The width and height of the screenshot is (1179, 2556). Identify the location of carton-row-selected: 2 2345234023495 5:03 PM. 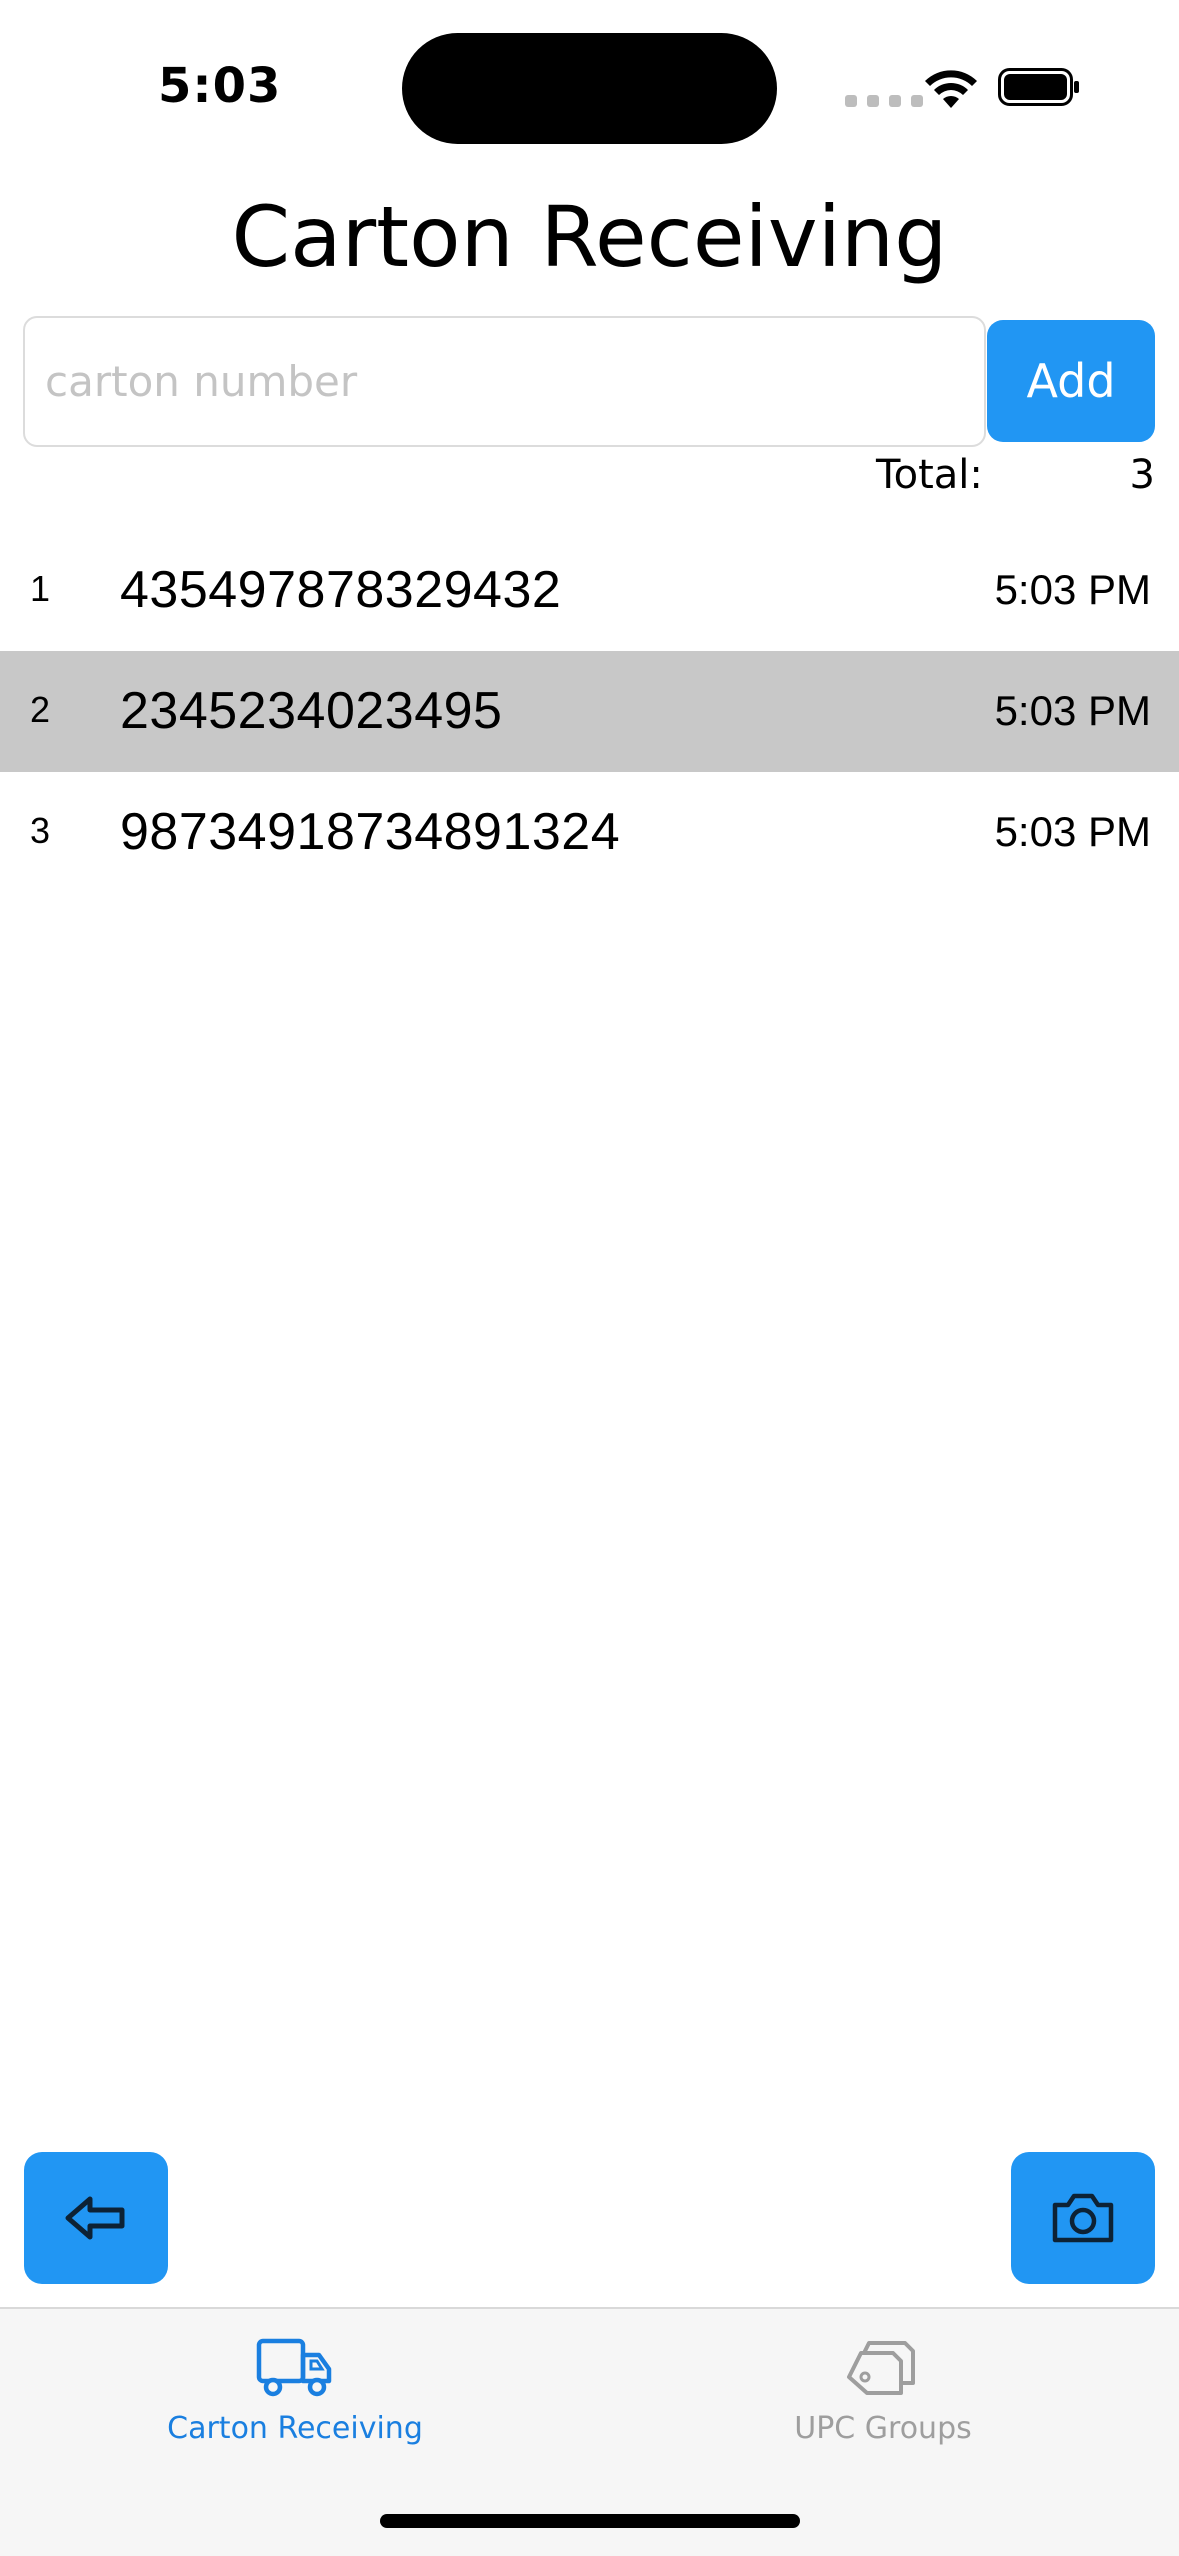
(589, 711).